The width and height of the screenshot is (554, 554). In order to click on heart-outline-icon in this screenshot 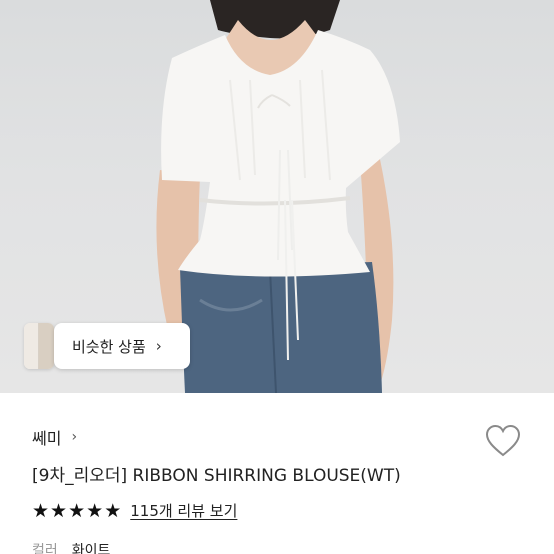, I will do `click(503, 441)`.